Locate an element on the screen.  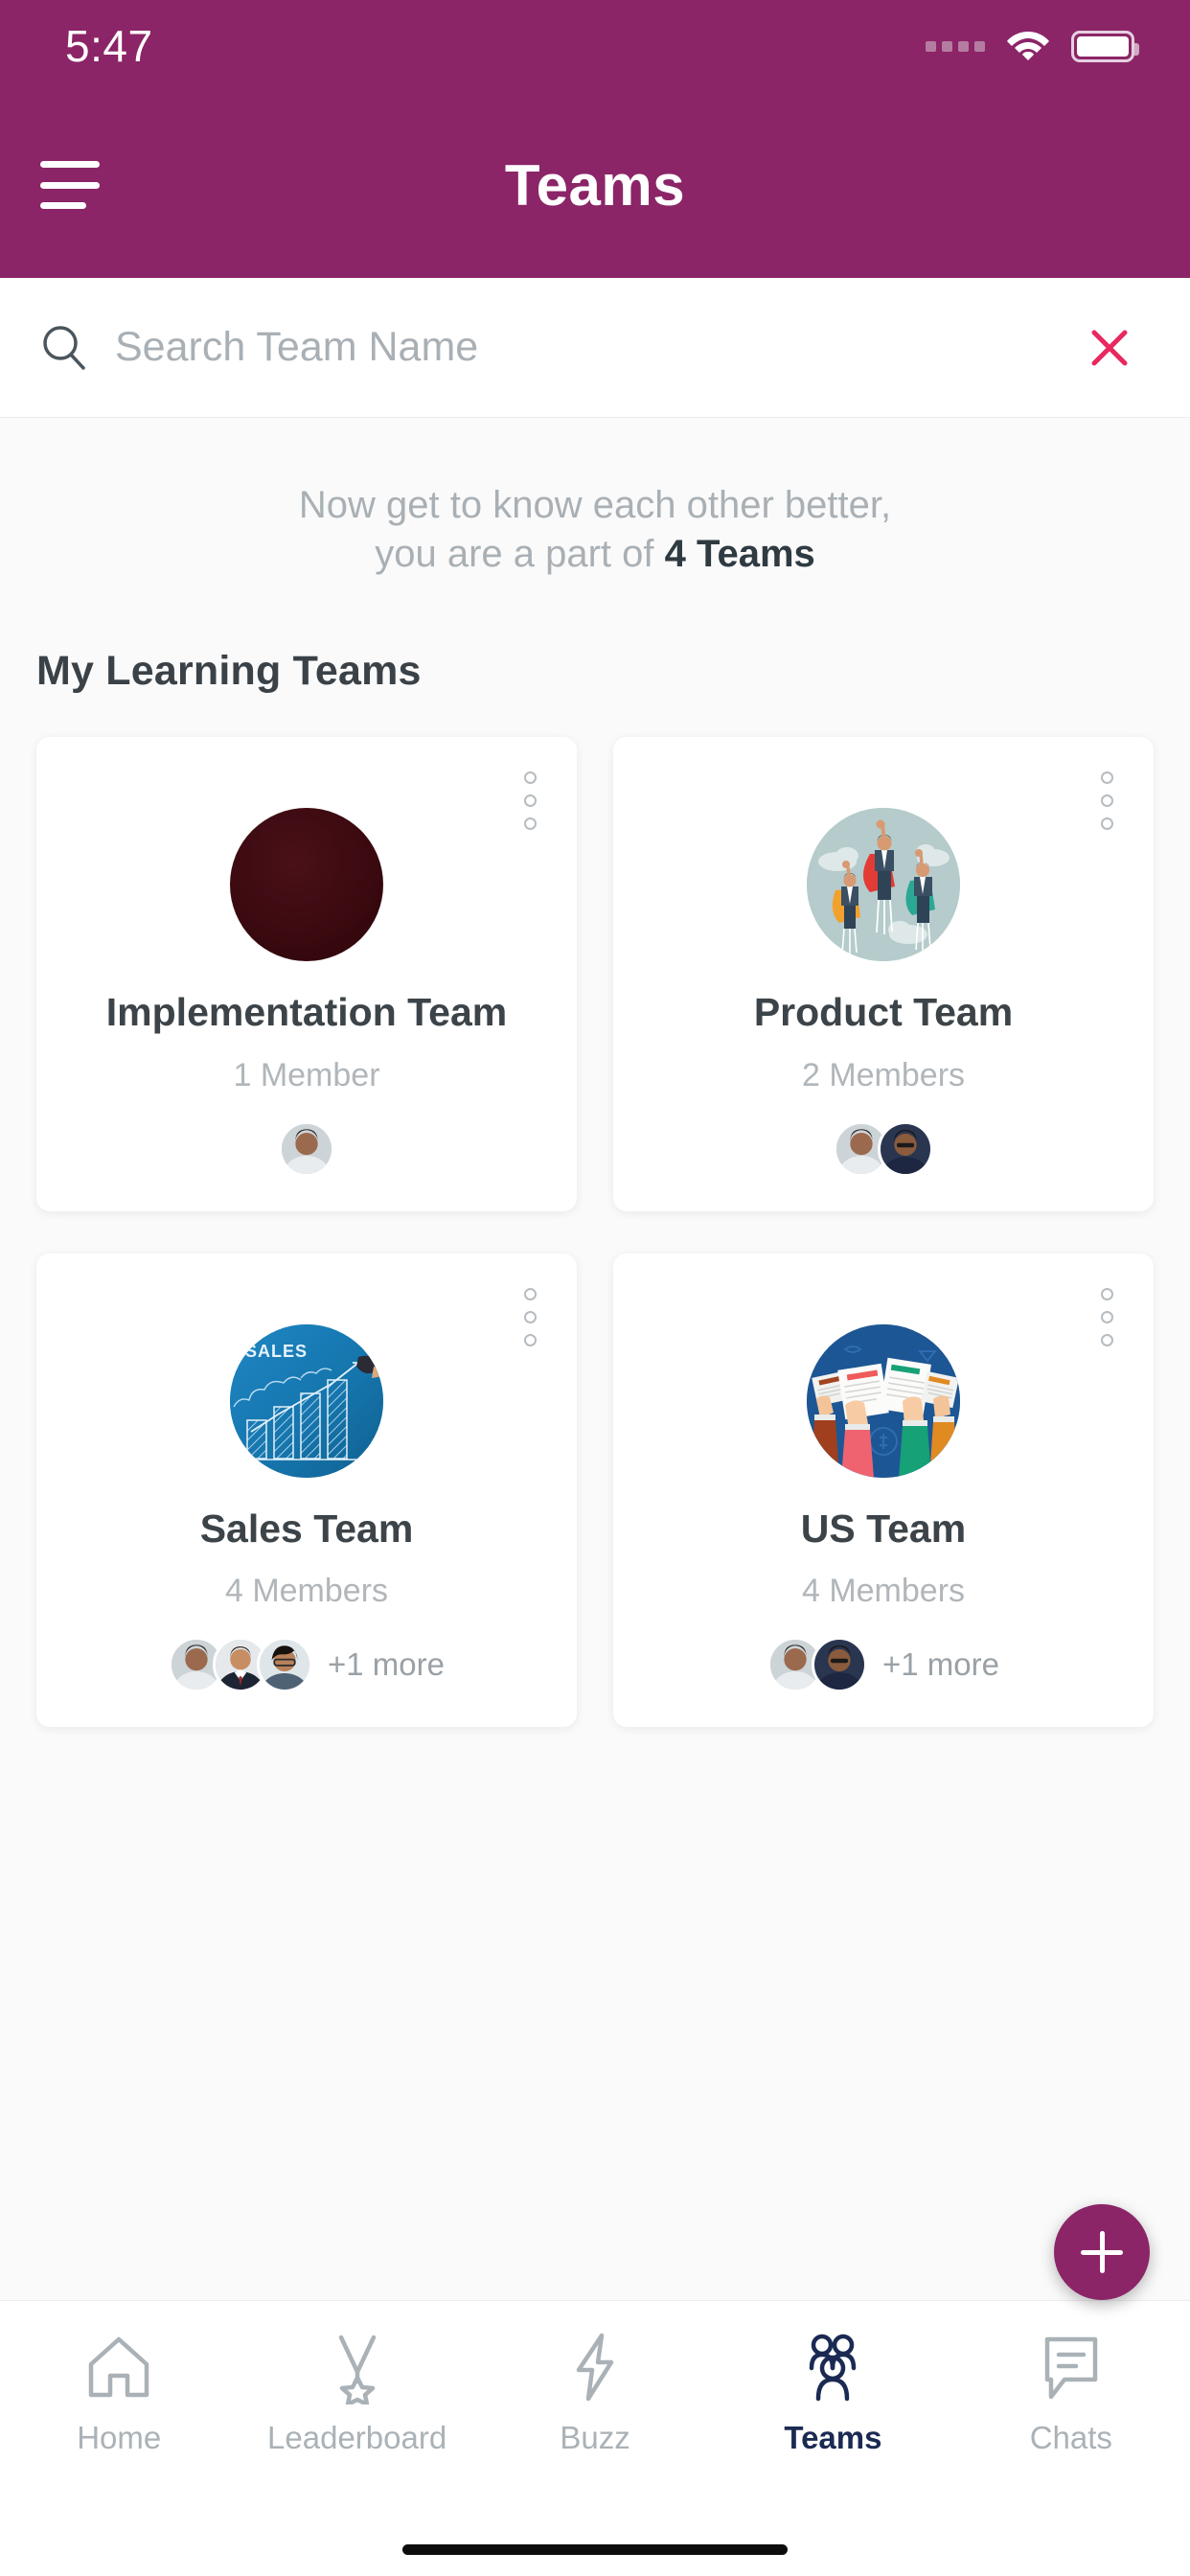
medal-icon is located at coordinates (358, 2367).